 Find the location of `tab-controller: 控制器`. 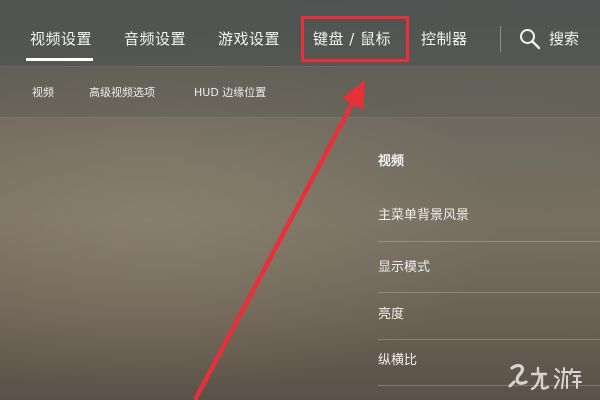

tab-controller: 控制器 is located at coordinates (444, 39).